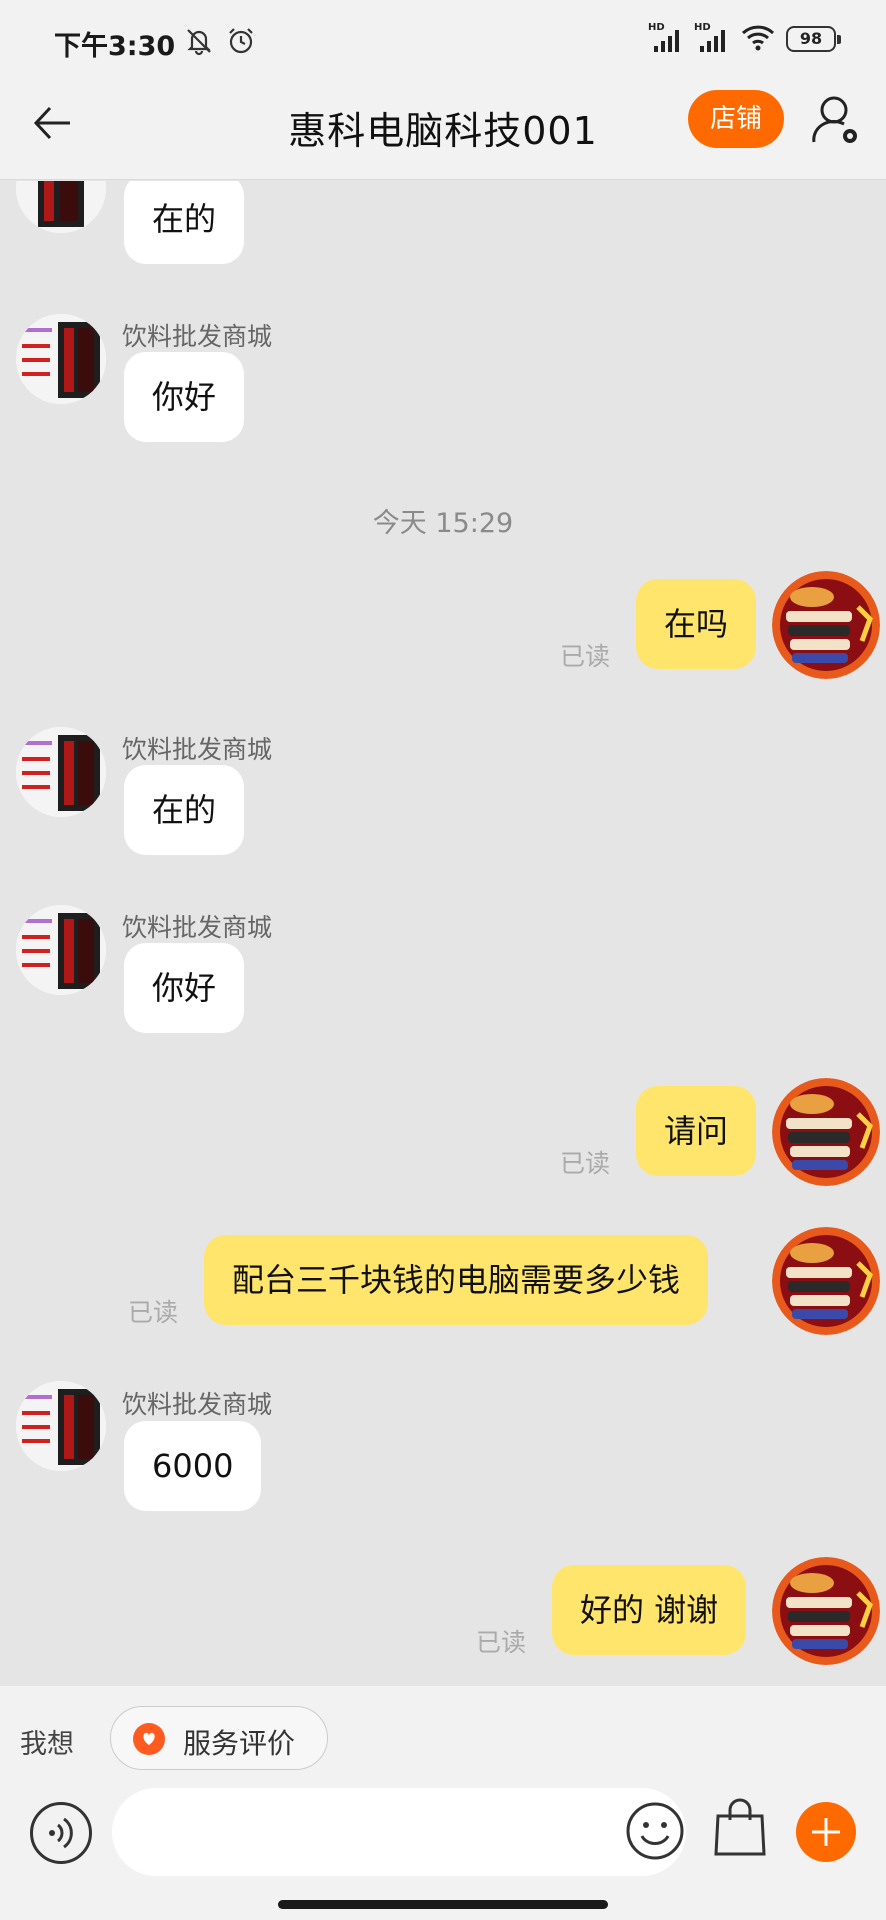  I want to click on voice-input-button, so click(61, 1833).